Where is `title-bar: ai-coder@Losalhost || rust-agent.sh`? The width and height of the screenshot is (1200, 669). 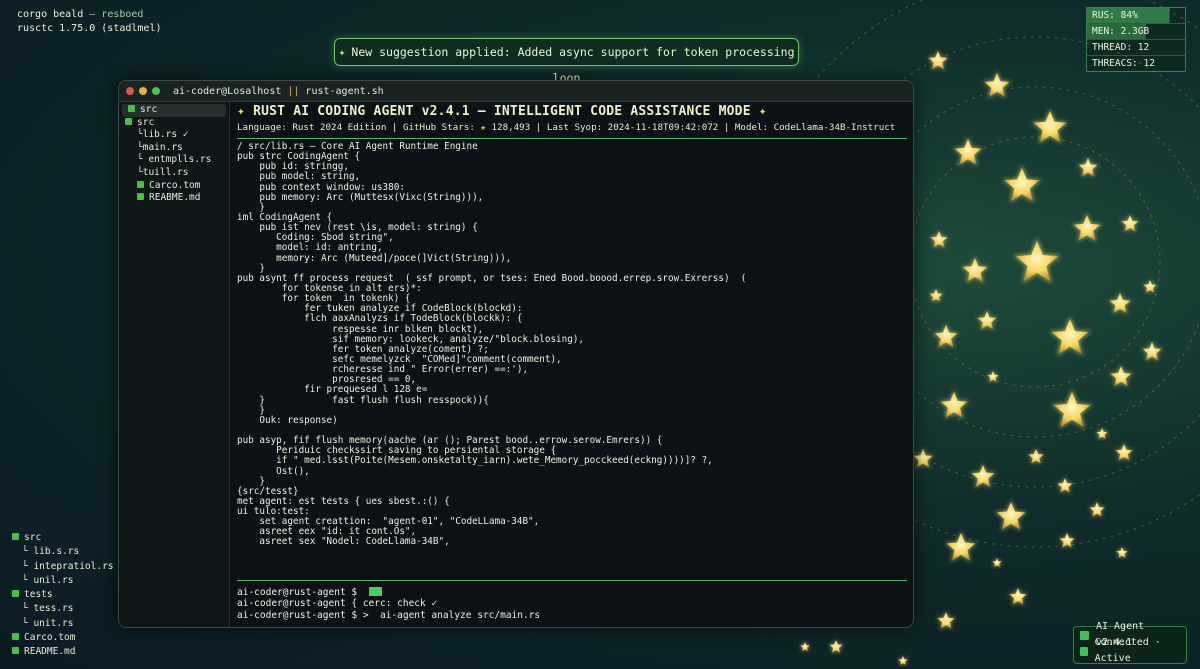
title-bar: ai-coder@Losalhost || rust-agent.sh is located at coordinates (516, 91).